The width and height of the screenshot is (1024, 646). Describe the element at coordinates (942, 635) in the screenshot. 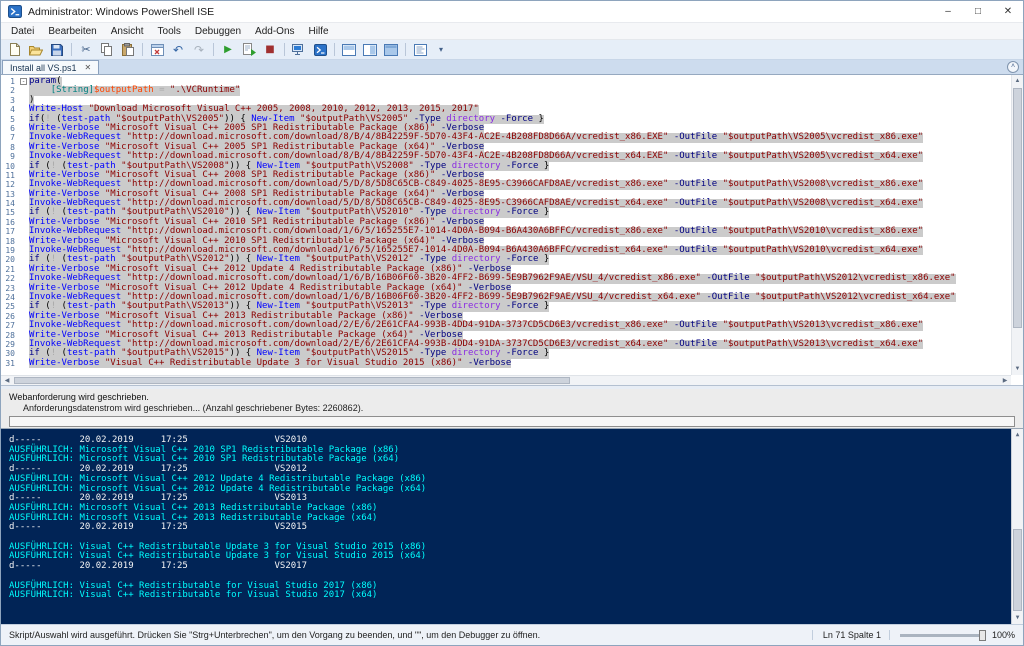

I see `zoom-slider` at that location.